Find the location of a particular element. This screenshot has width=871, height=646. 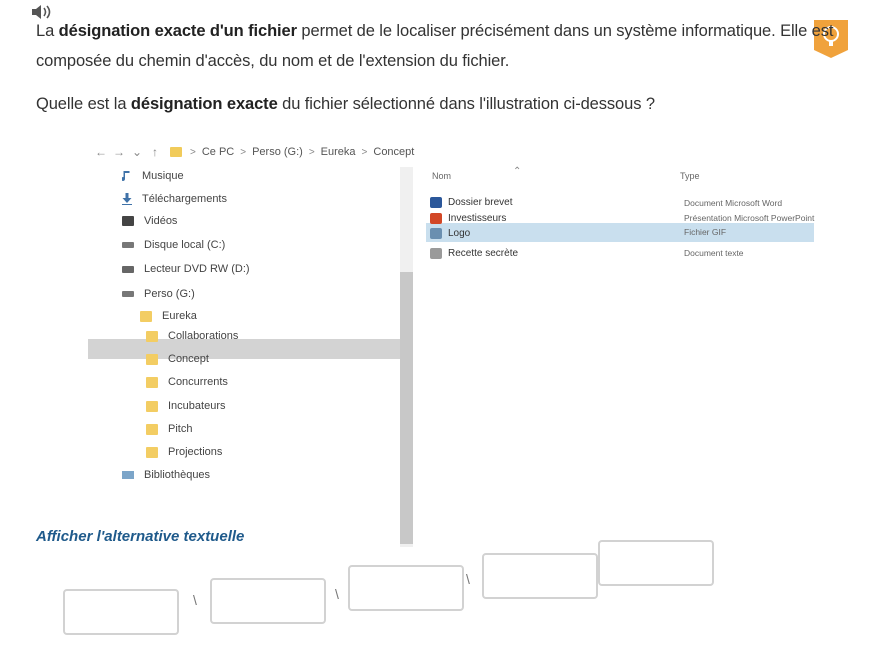

sidebar-item-perso: Perso (G:) is located at coordinates (158, 294).